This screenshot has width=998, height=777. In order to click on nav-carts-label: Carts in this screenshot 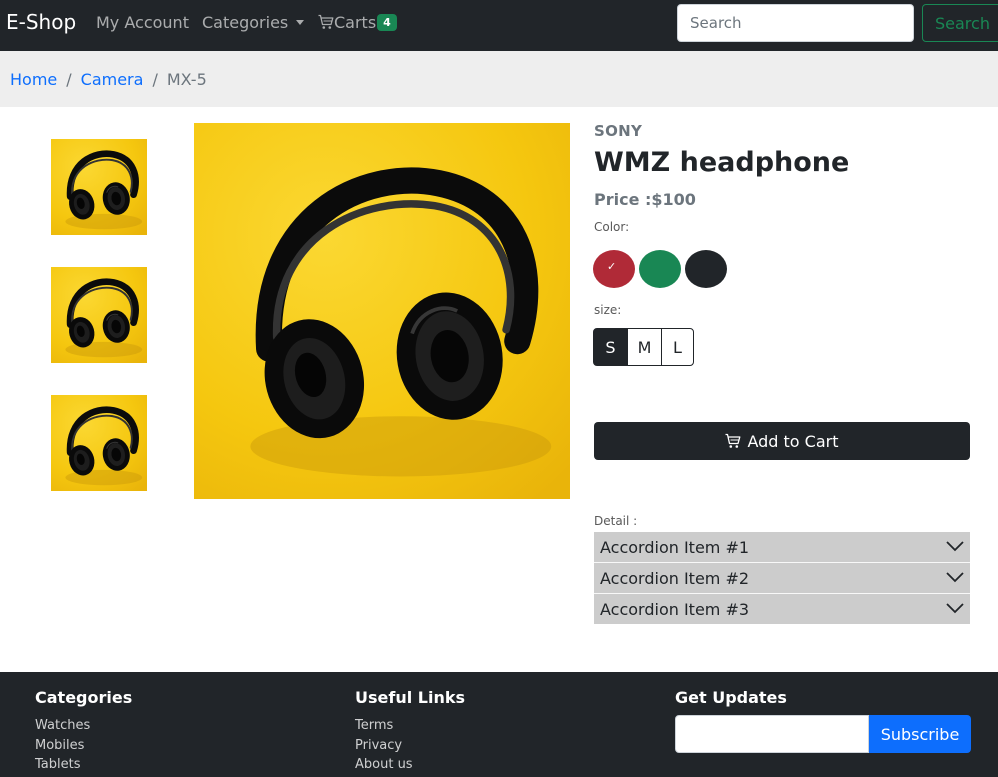, I will do `click(355, 22)`.